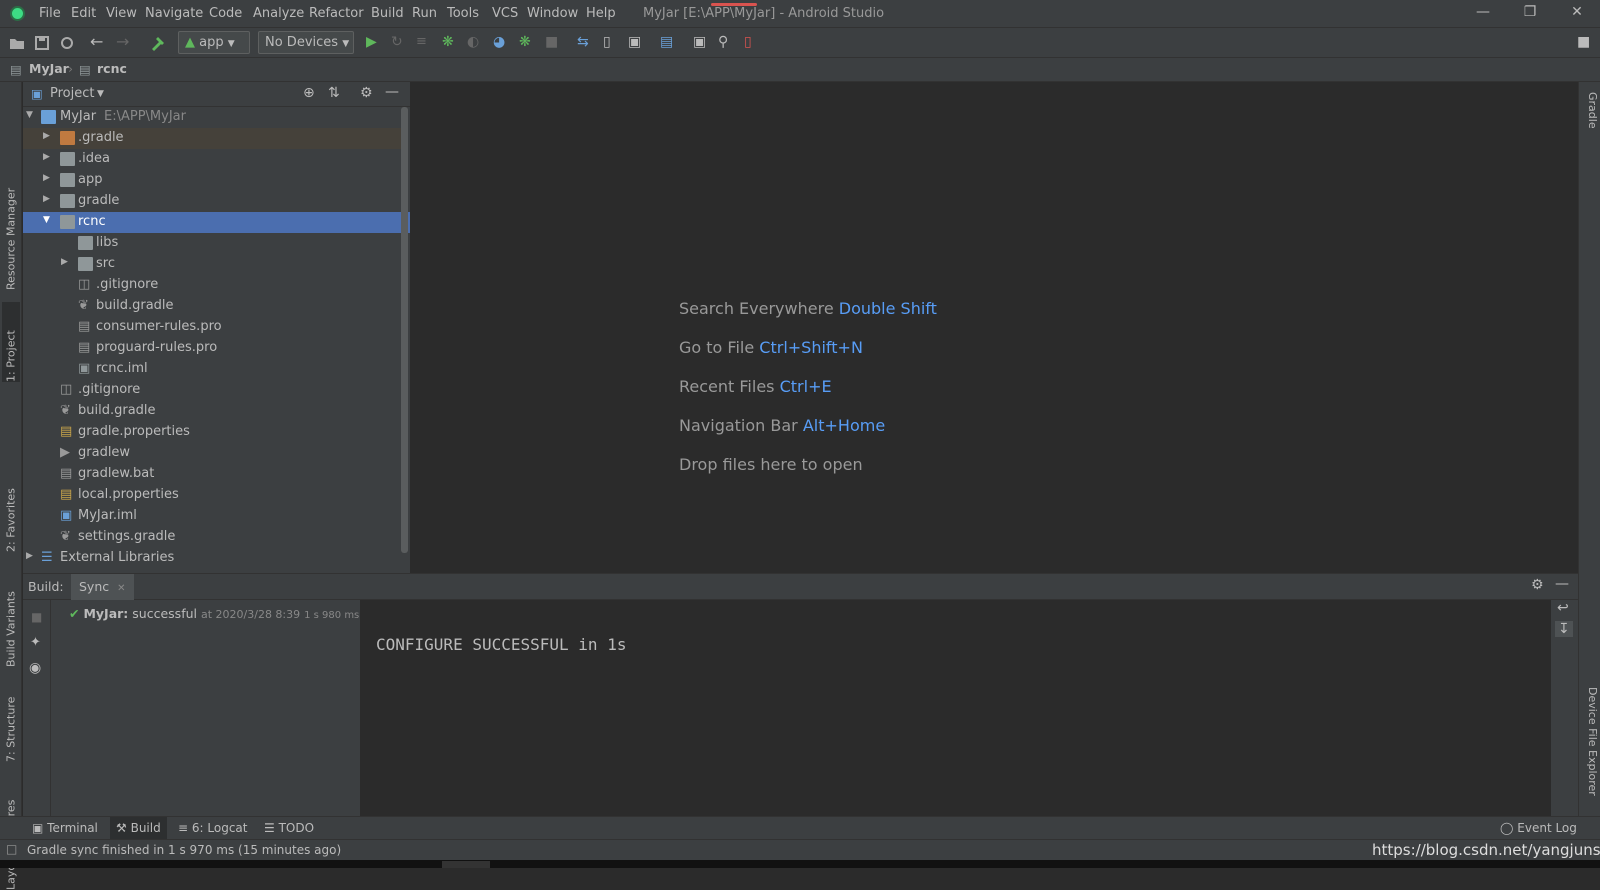  I want to click on tree-item-gradle-properties: ▤ gradle.properties, so click(212, 432).